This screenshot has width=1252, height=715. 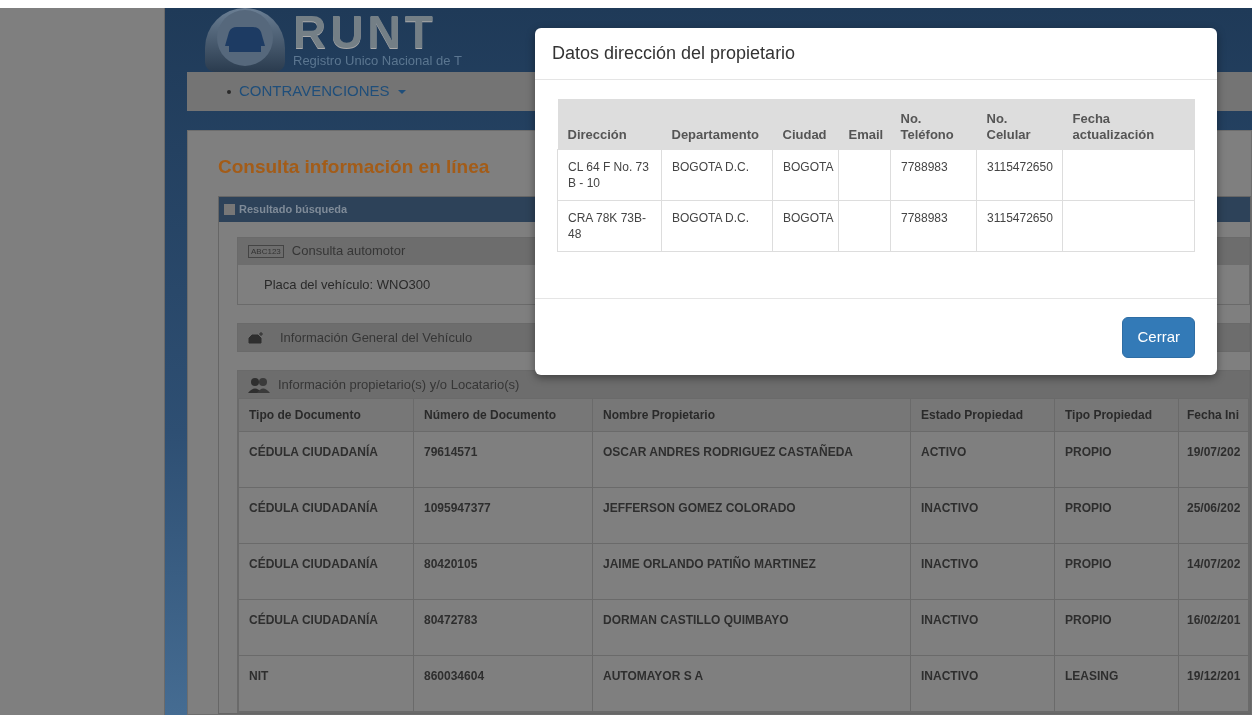 I want to click on table-icon, so click(x=229, y=209).